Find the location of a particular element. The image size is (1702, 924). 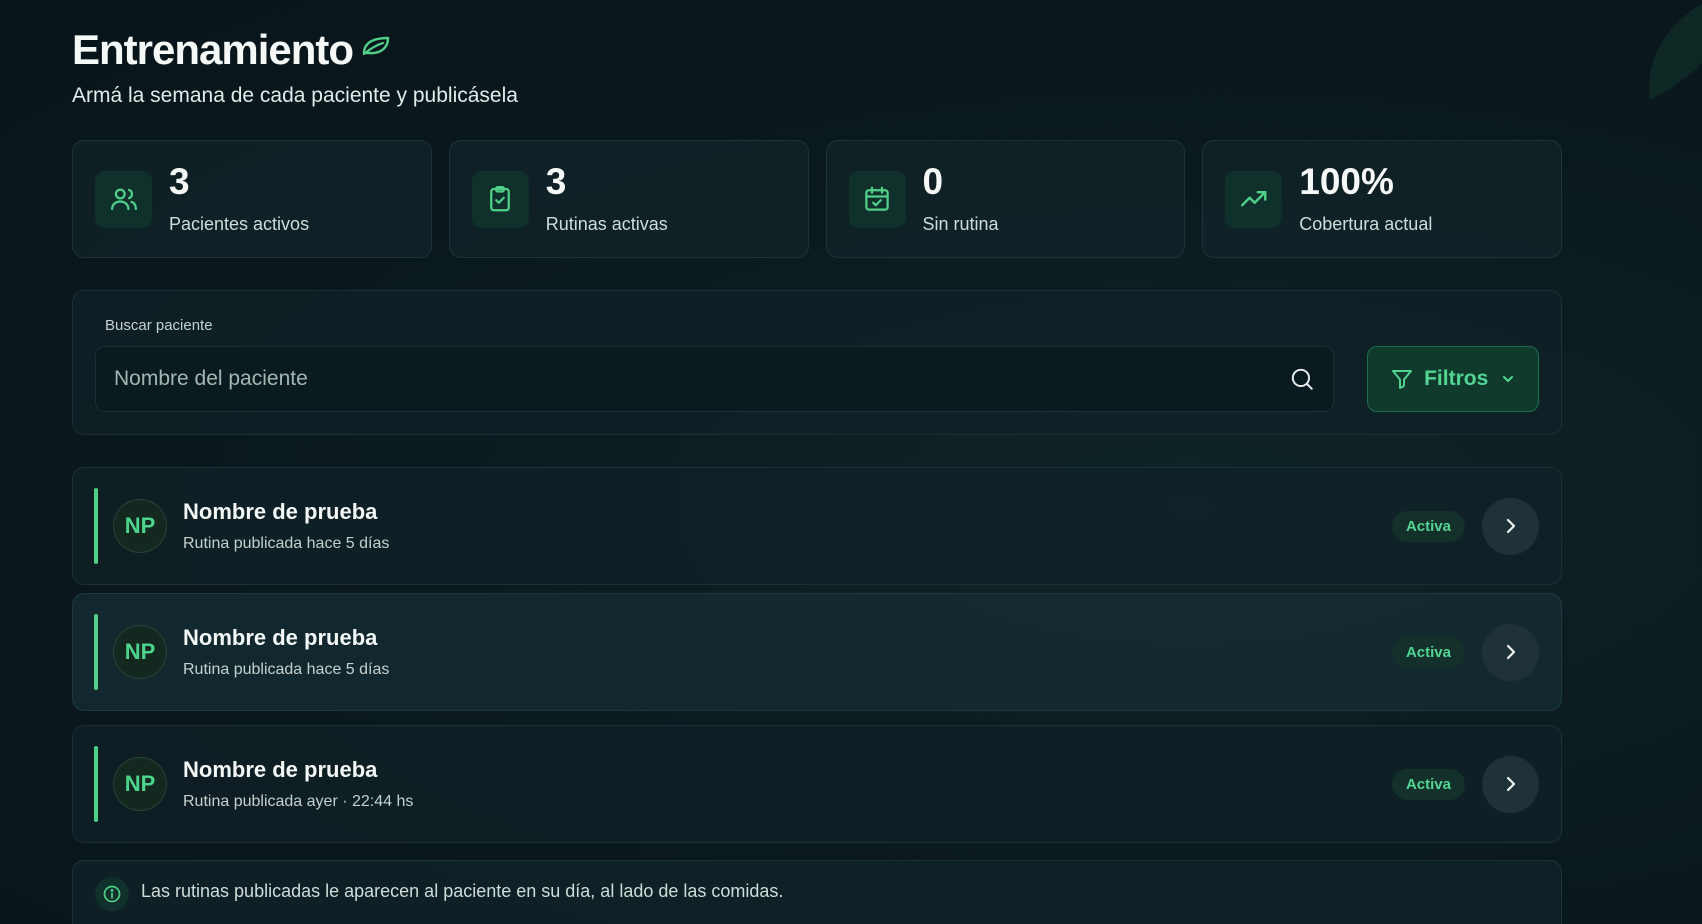

search-panel: Buscar paciente Filtros is located at coordinates (817, 362).